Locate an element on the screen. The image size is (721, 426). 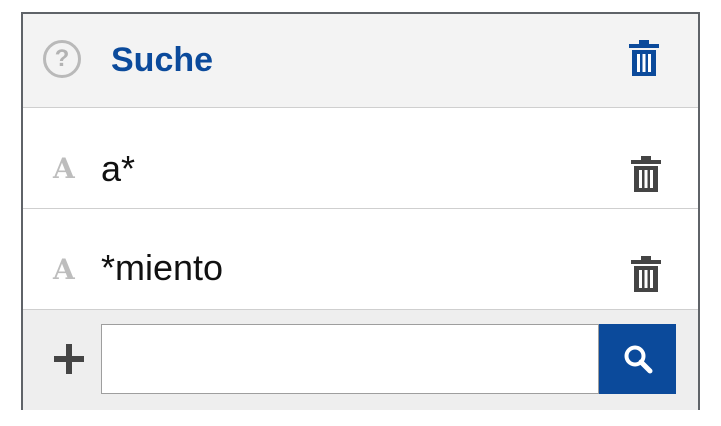
search-term: *miento is located at coordinates (162, 268).